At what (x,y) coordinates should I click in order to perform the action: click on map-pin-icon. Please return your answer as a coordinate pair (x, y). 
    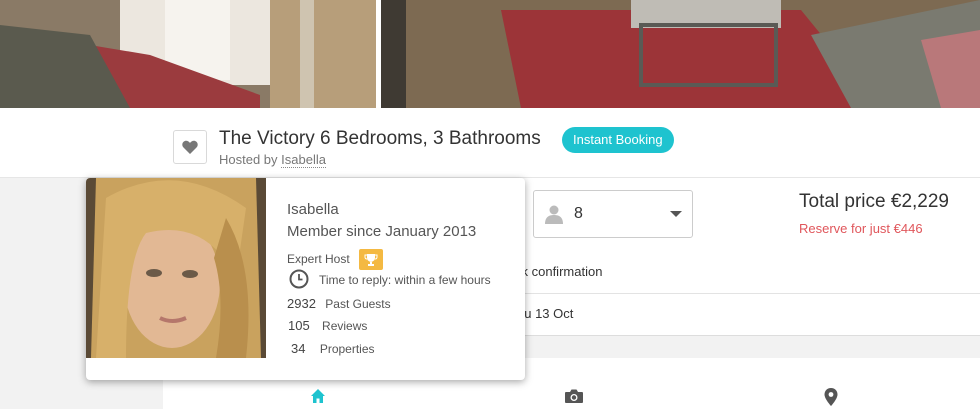
    Looking at the image, I should click on (831, 397).